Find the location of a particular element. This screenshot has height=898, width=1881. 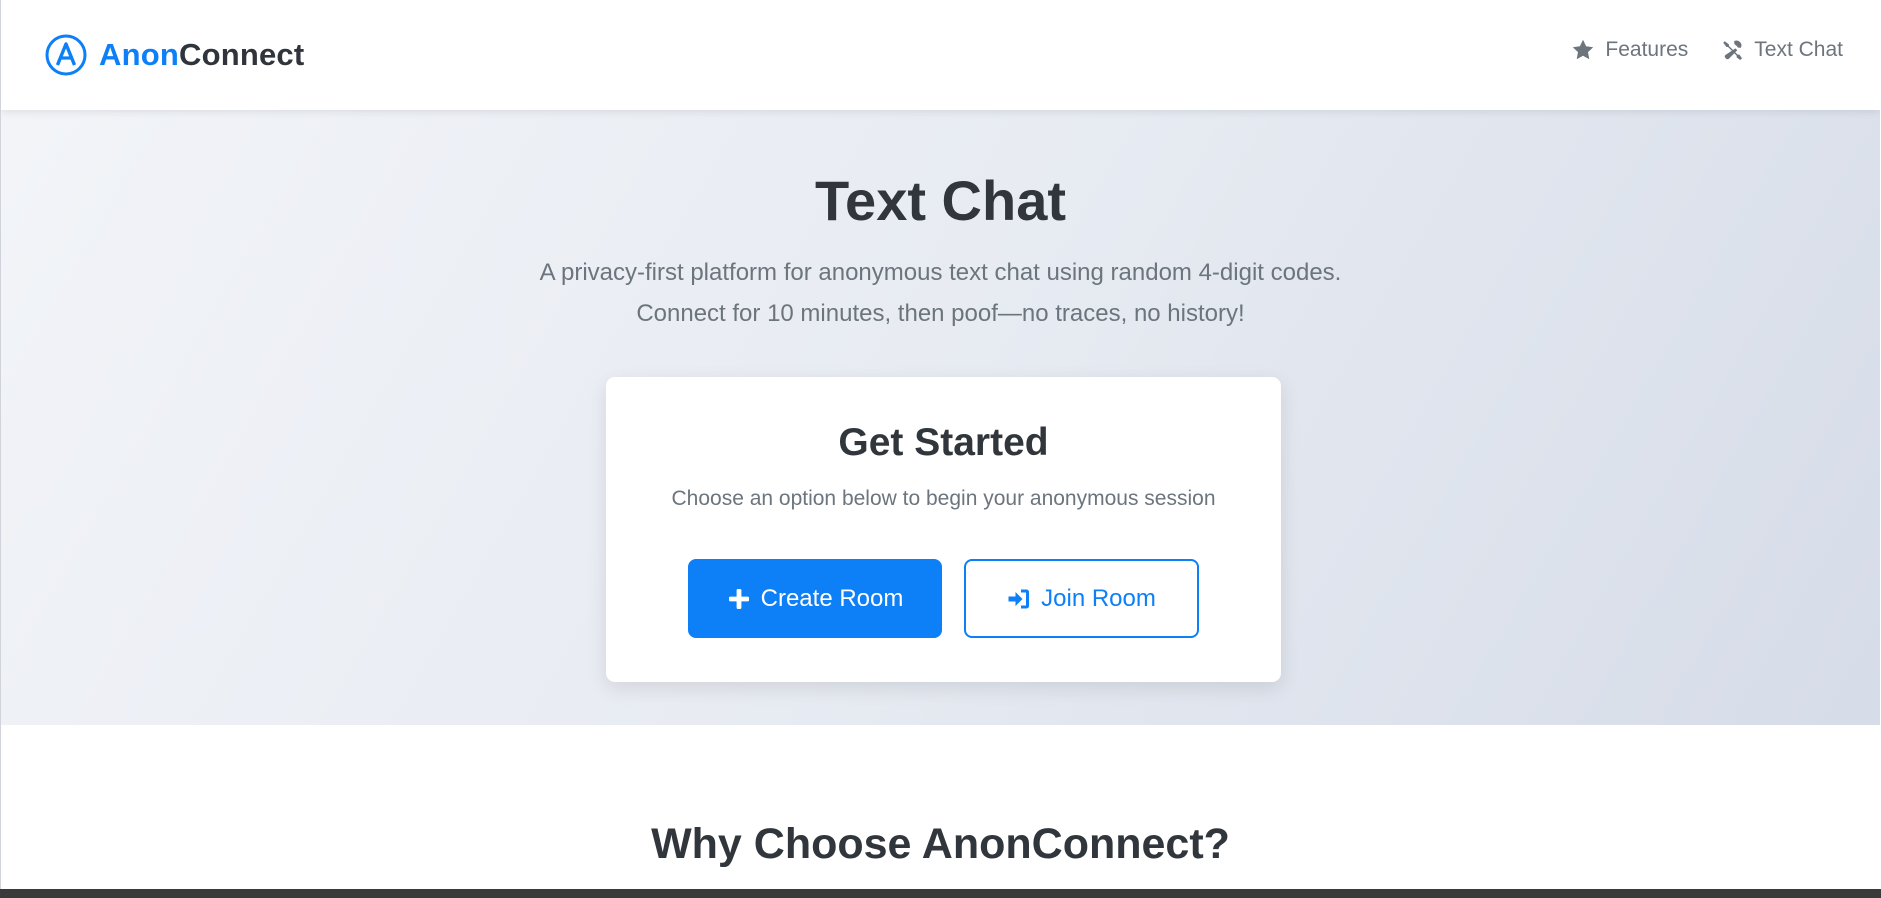

navbar: AnonConnect Features Text Chat is located at coordinates (940, 55).